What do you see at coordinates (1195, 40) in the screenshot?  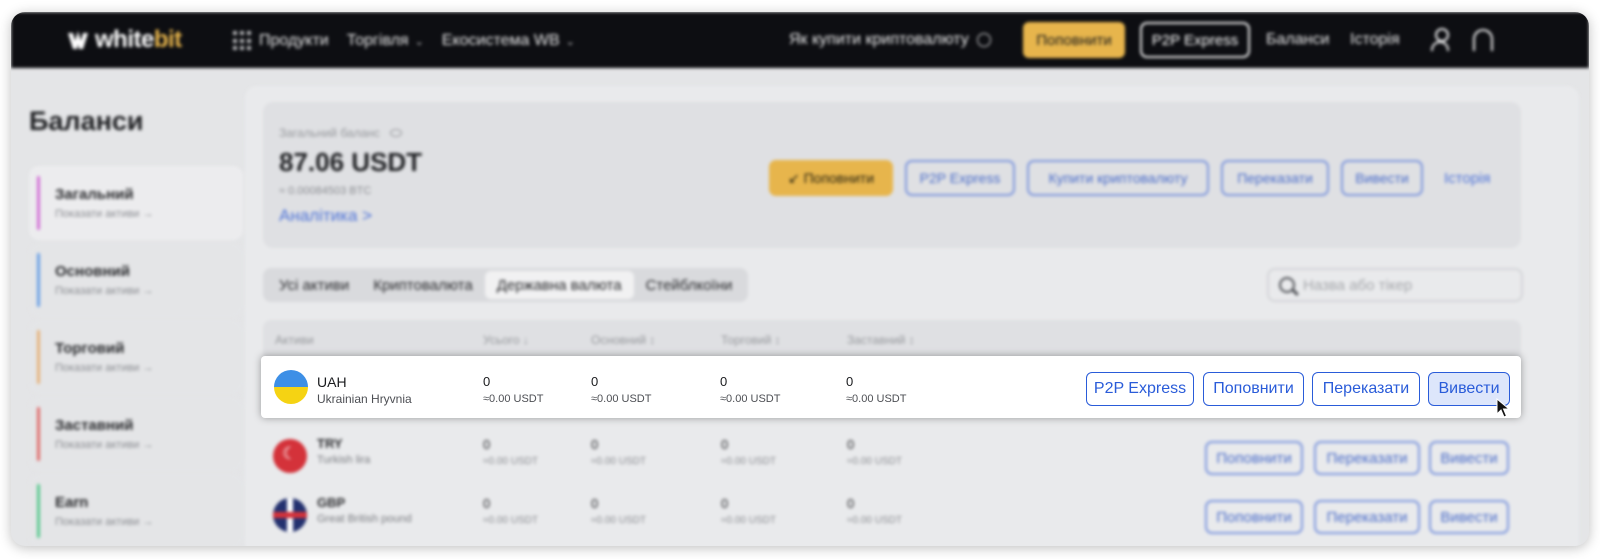 I see `nav-p2p-button: P2P Express` at bounding box center [1195, 40].